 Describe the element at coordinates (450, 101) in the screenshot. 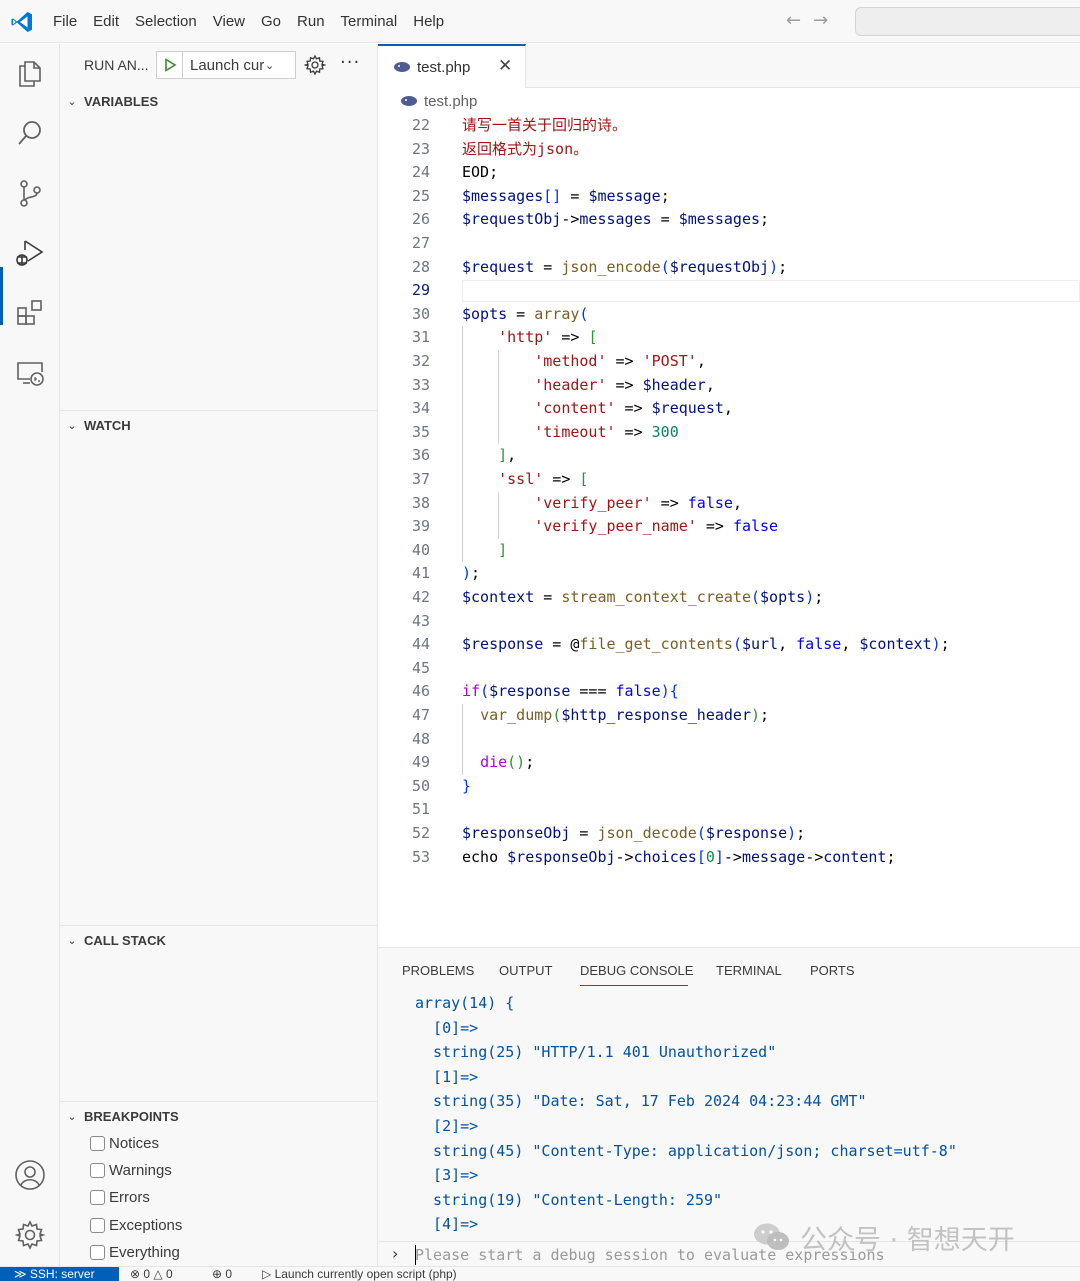

I see `breadcrumb-file: test.php` at that location.